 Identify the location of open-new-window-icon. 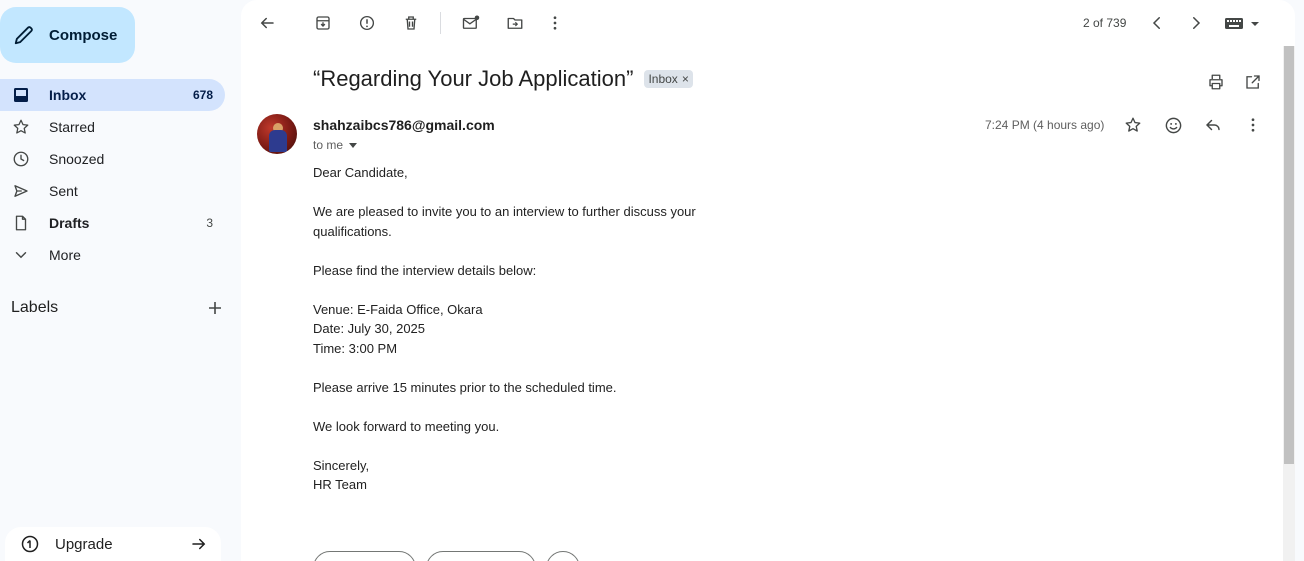
(1253, 82).